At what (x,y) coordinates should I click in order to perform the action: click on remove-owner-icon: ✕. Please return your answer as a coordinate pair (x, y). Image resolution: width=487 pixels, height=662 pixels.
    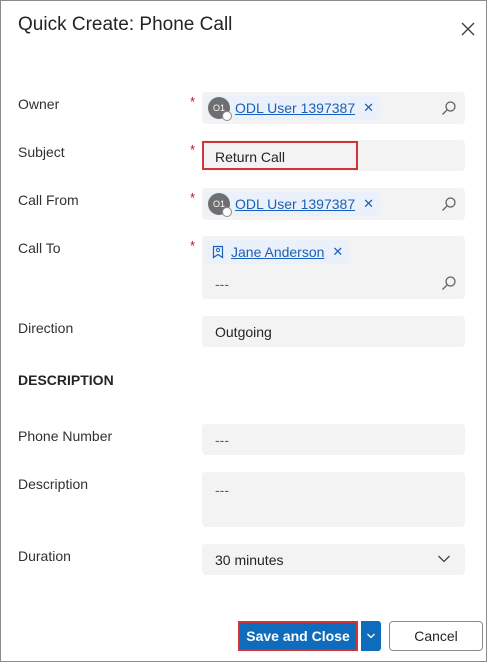
    Looking at the image, I should click on (368, 108).